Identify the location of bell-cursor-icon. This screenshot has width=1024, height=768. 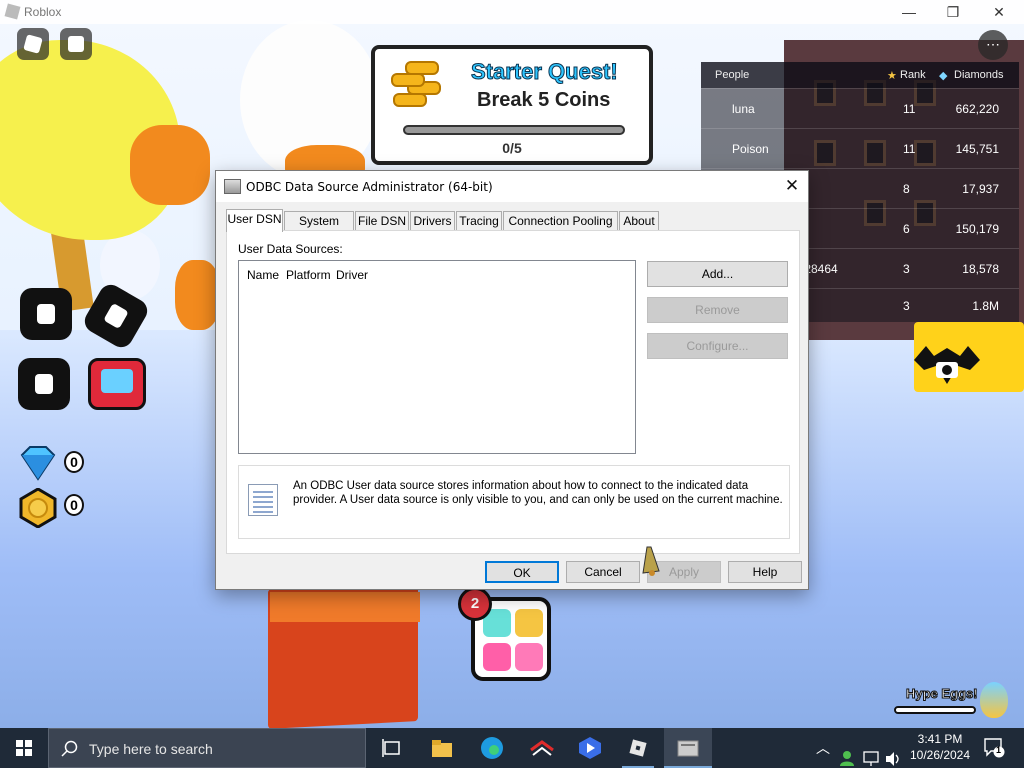
(651, 561).